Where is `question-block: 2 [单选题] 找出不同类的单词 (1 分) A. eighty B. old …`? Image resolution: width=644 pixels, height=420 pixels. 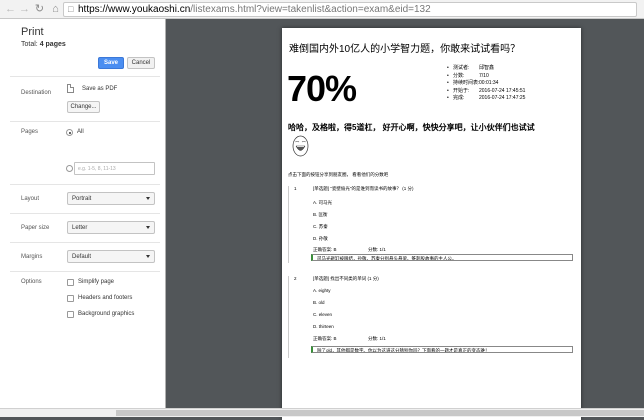
question-block: 2 [单选题] 找出不同类的单词 (1 分) A. eighty B. old … is located at coordinates (430, 317).